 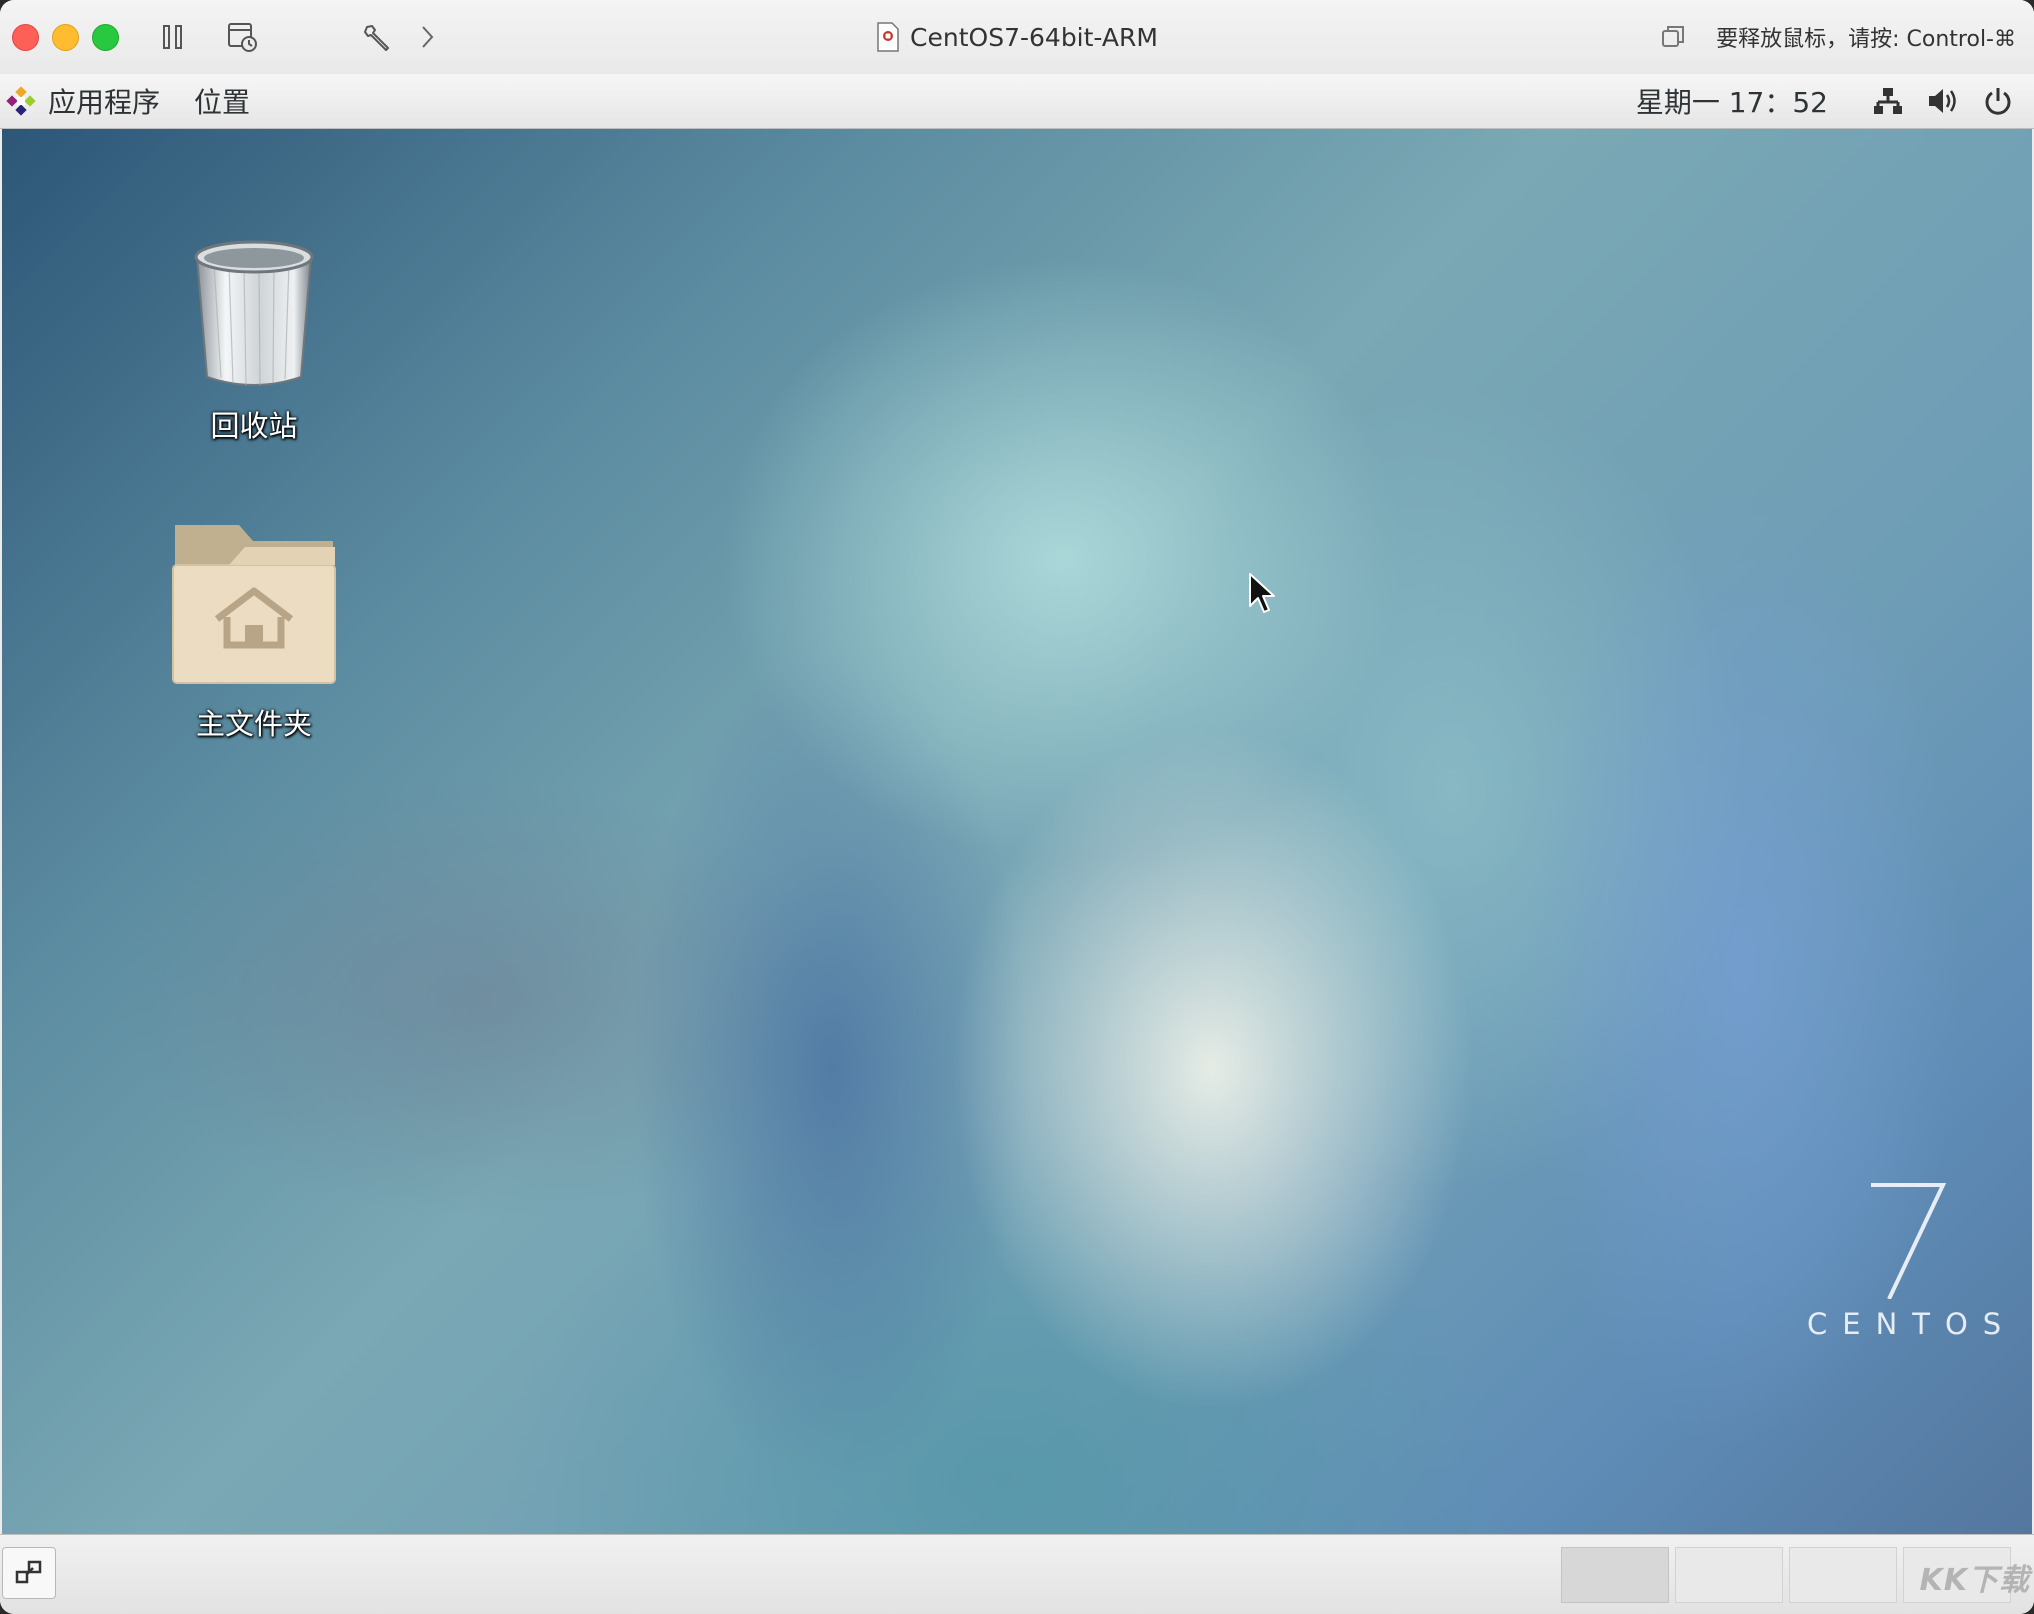 I want to click on title-bar: CentOS7-64bit-ARM 要释放鼠标，请按: Control-⌘, so click(x=1017, y=37).